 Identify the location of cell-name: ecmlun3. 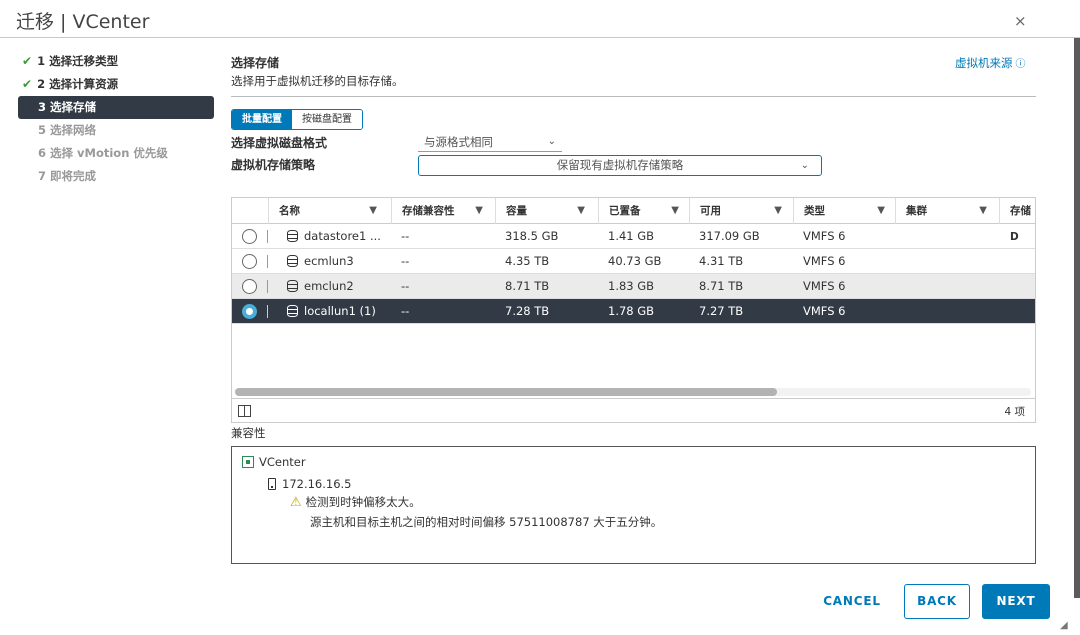
(334, 261).